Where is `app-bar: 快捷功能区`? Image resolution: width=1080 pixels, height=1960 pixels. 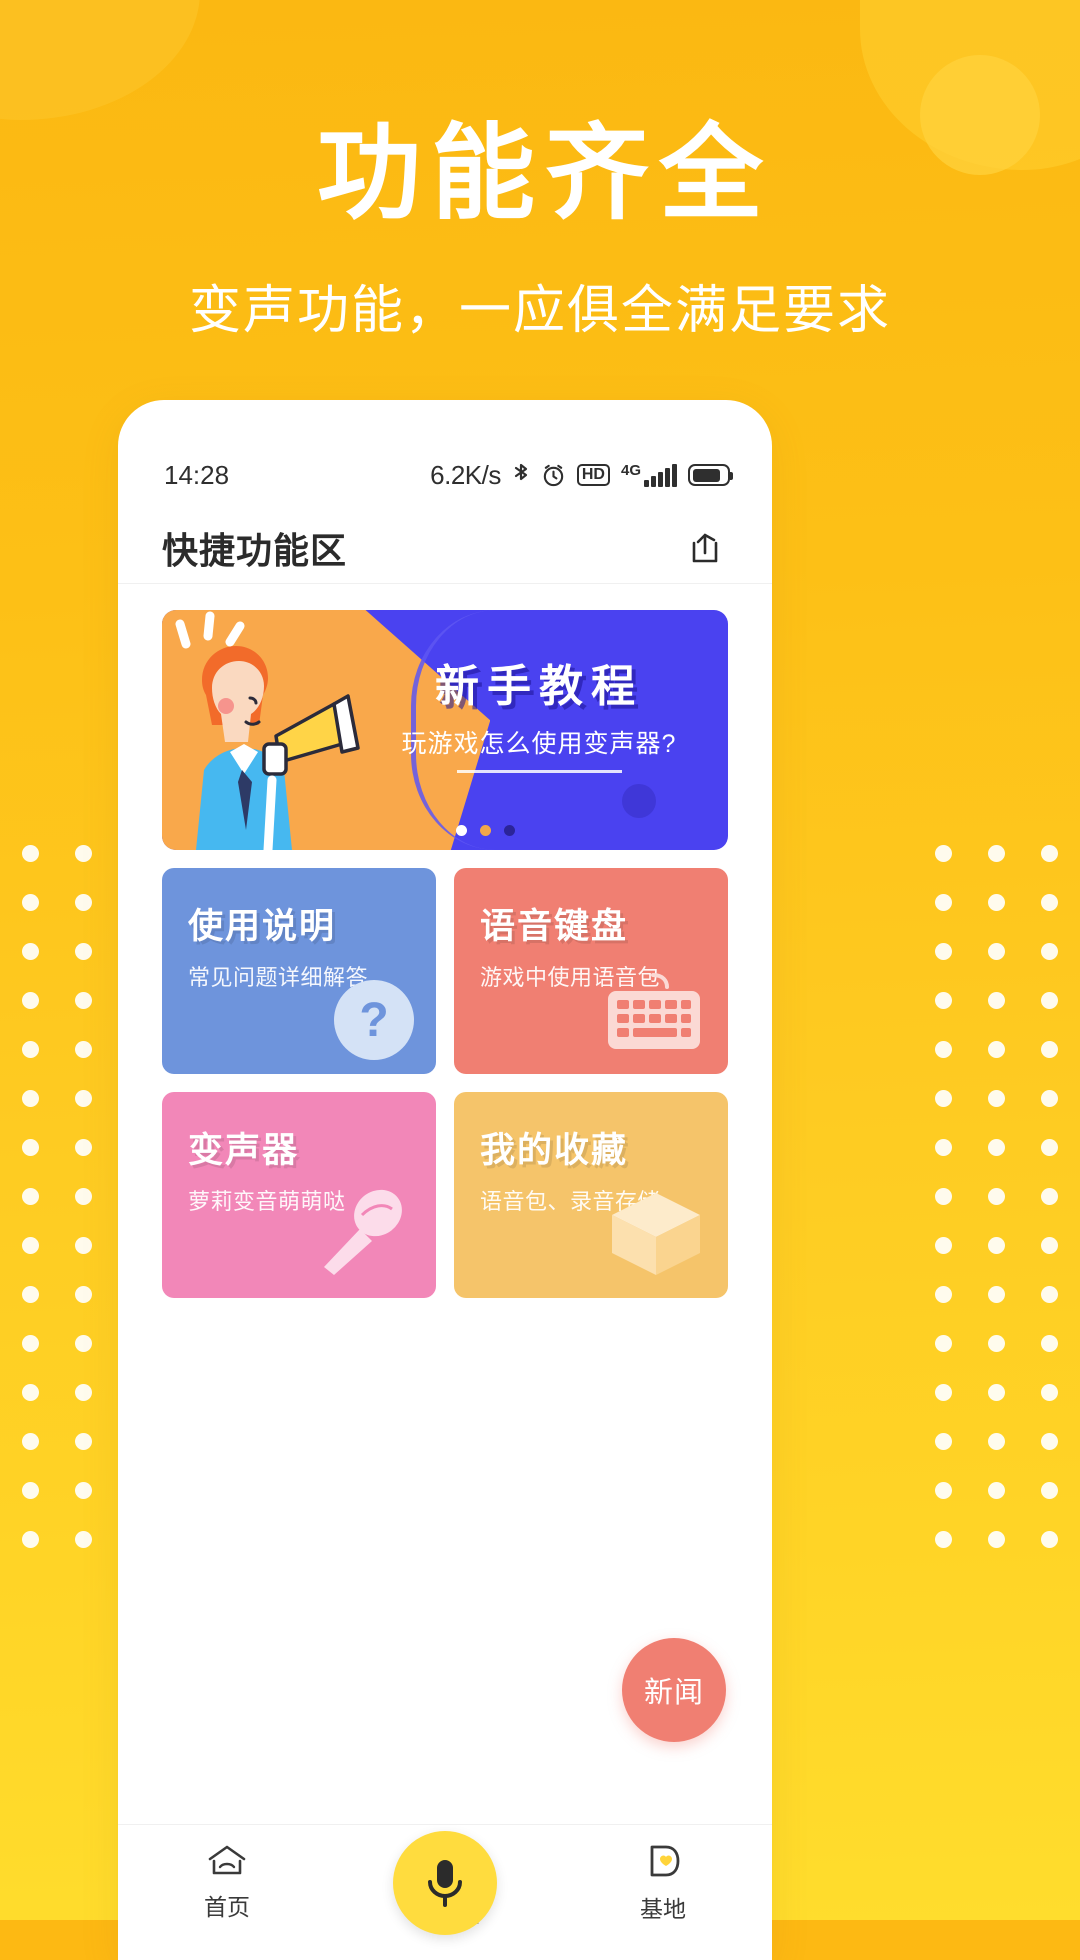 app-bar: 快捷功能区 is located at coordinates (445, 548).